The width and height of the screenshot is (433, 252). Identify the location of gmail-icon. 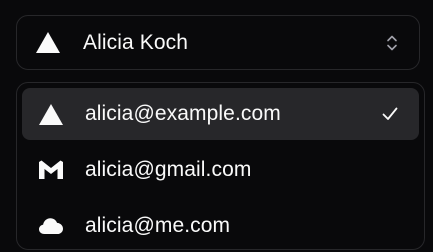
(51, 170).